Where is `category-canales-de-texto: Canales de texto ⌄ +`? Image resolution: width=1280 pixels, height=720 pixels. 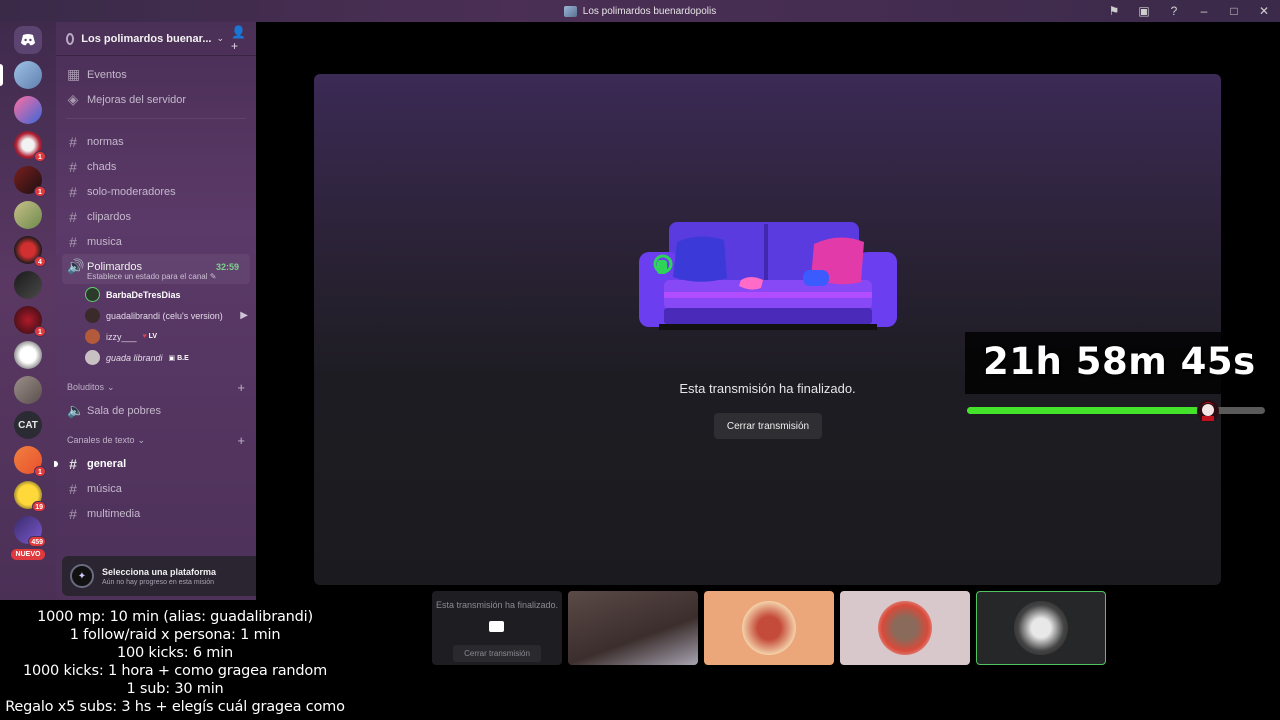
category-canales-de-texto: Canales de texto ⌄ + is located at coordinates (156, 440).